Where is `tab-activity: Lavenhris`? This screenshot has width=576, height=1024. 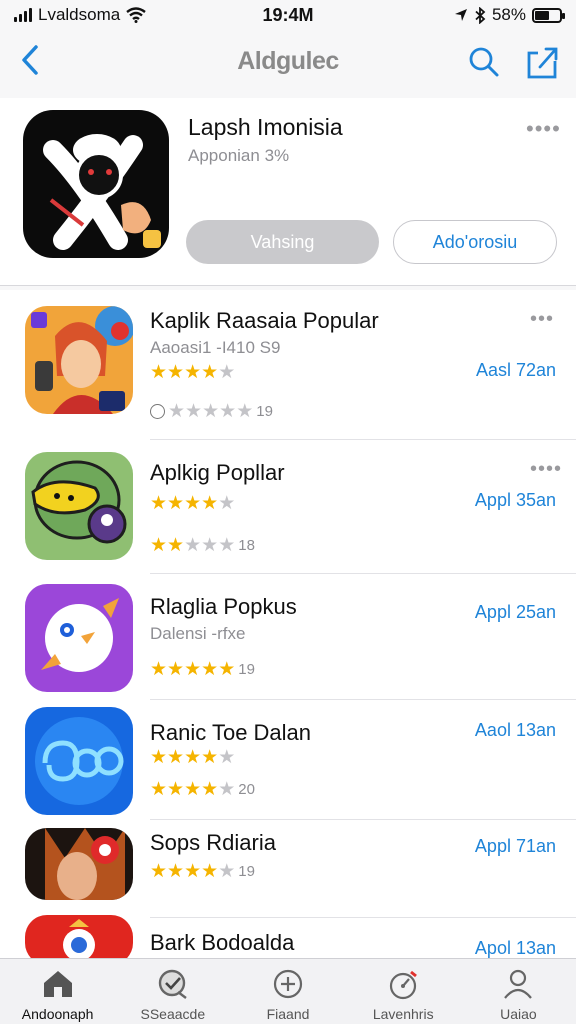 tab-activity: Lavenhris is located at coordinates (403, 991).